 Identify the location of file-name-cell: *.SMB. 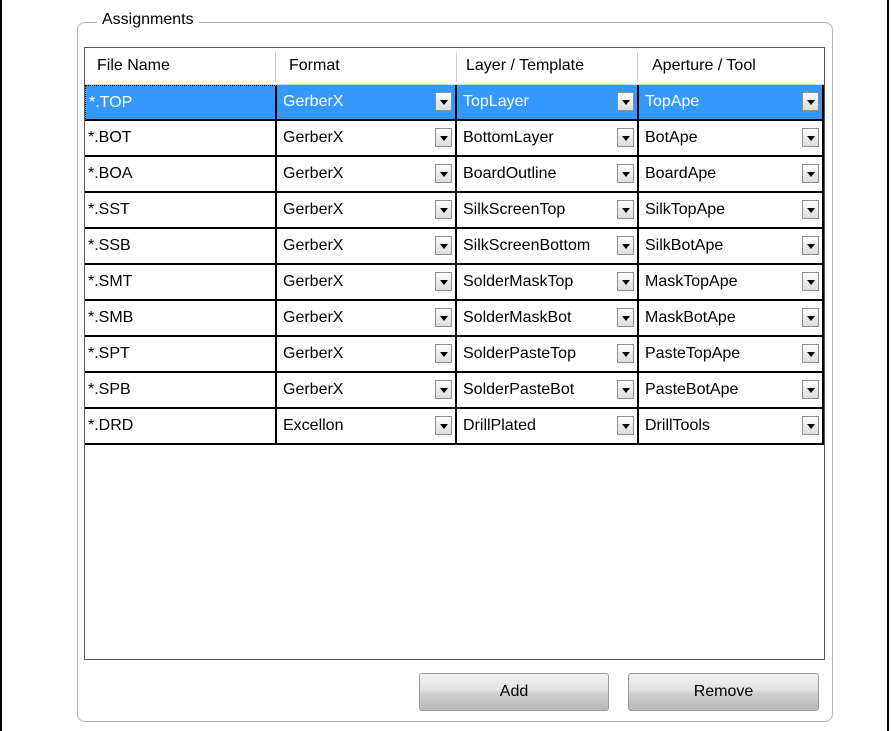
(181, 319).